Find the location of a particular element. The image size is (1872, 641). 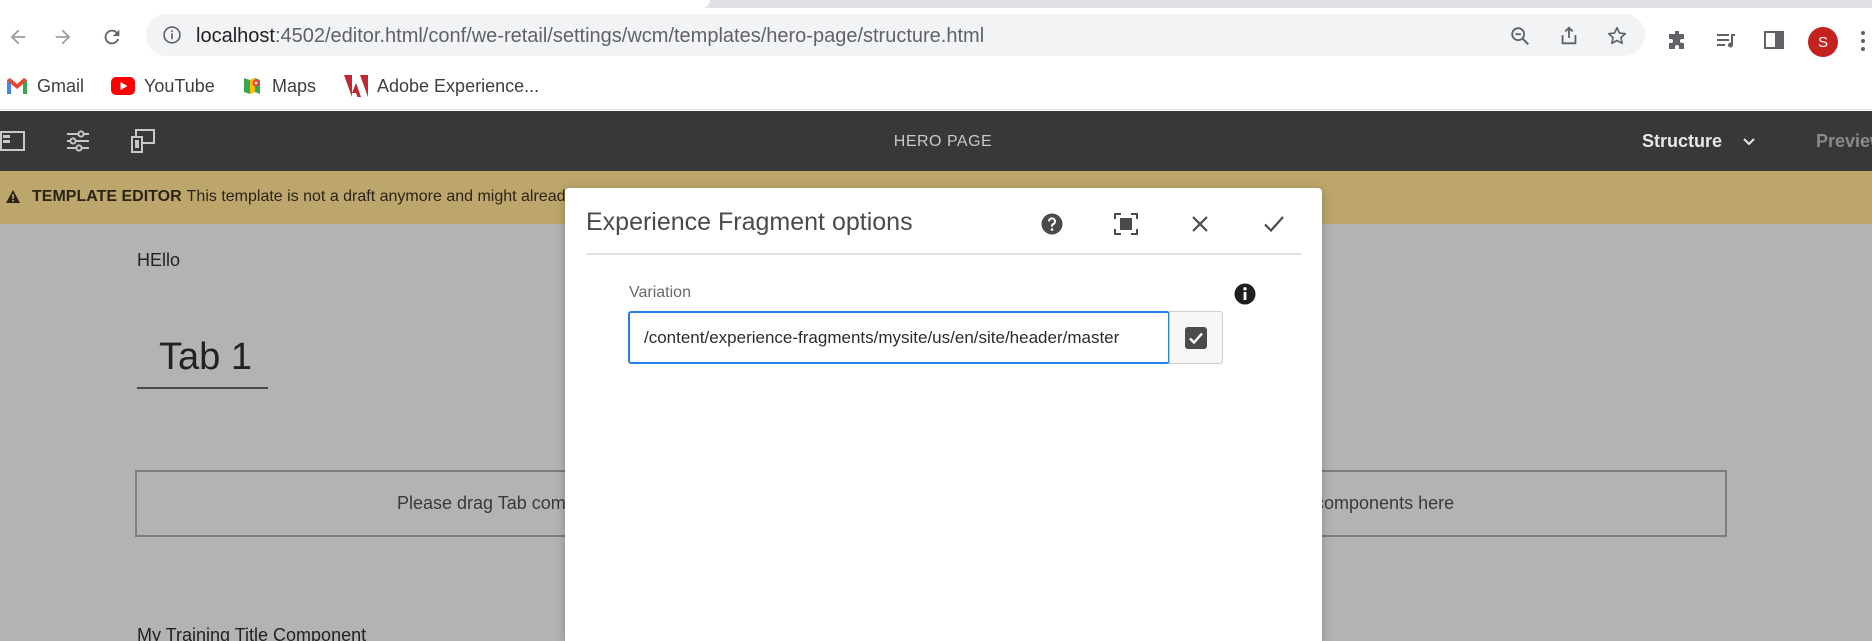

side-panel-icon is located at coordinates (1774, 40).